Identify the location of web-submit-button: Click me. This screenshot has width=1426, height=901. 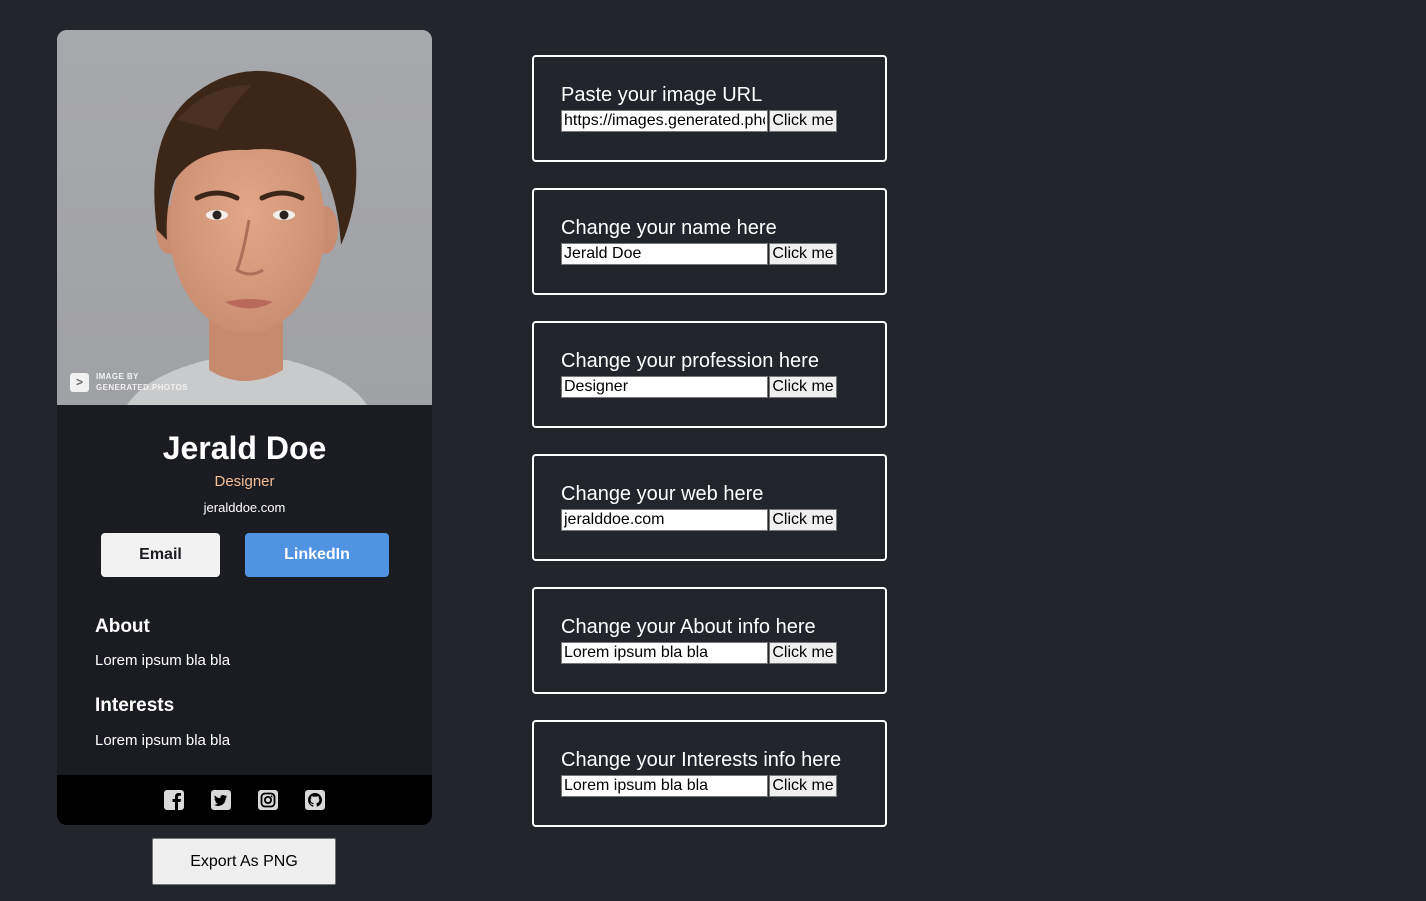
(803, 520).